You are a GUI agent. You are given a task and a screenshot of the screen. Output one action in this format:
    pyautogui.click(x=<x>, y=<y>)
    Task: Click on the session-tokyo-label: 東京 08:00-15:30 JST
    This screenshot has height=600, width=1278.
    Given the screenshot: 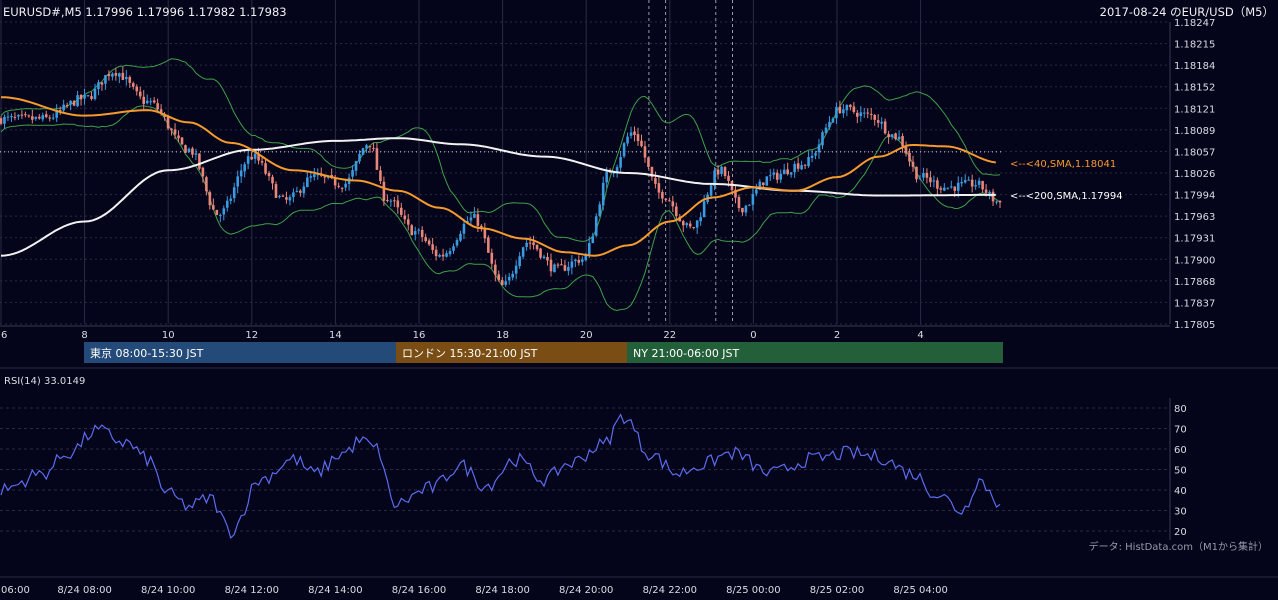 What is the action you would take?
    pyautogui.click(x=147, y=353)
    